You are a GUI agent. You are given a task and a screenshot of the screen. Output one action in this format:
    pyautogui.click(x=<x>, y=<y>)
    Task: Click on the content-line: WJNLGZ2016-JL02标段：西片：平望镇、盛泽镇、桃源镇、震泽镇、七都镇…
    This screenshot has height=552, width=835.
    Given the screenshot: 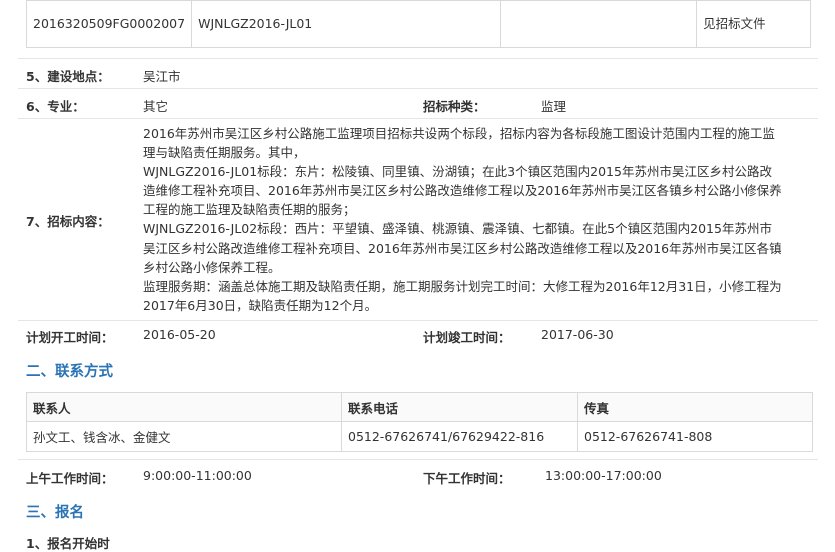 What is the action you would take?
    pyautogui.click(x=457, y=229)
    